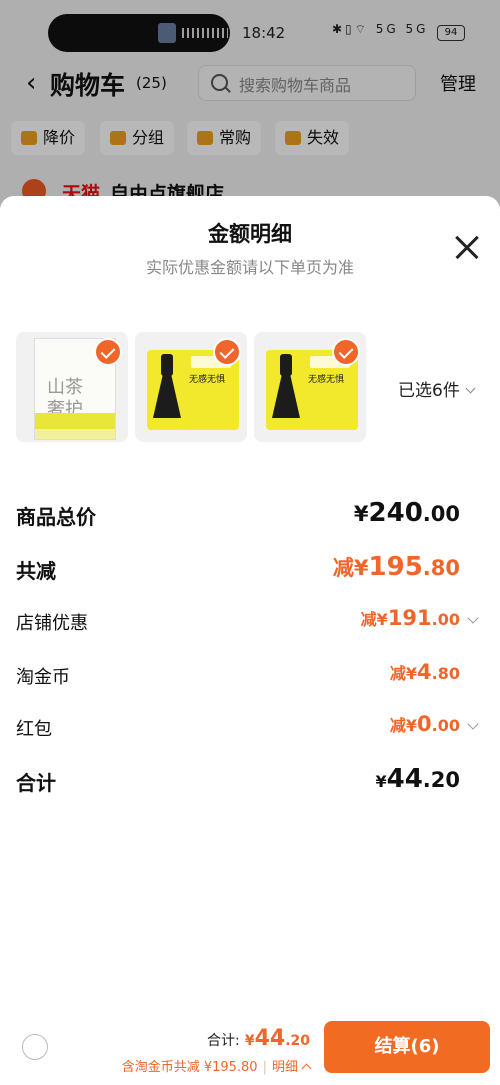 This screenshot has height=1085, width=500. What do you see at coordinates (250, 622) in the screenshot?
I see `row-store-discount: 店铺优惠 减¥191.00` at bounding box center [250, 622].